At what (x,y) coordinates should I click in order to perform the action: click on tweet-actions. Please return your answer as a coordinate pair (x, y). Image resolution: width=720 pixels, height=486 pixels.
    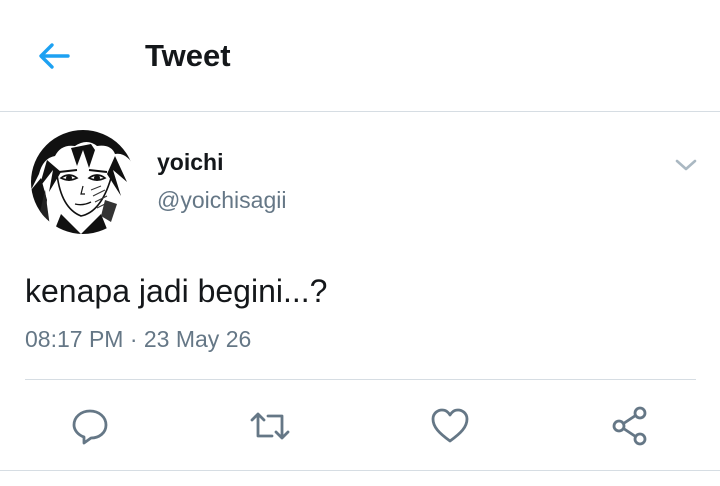
    Looking at the image, I should click on (360, 426).